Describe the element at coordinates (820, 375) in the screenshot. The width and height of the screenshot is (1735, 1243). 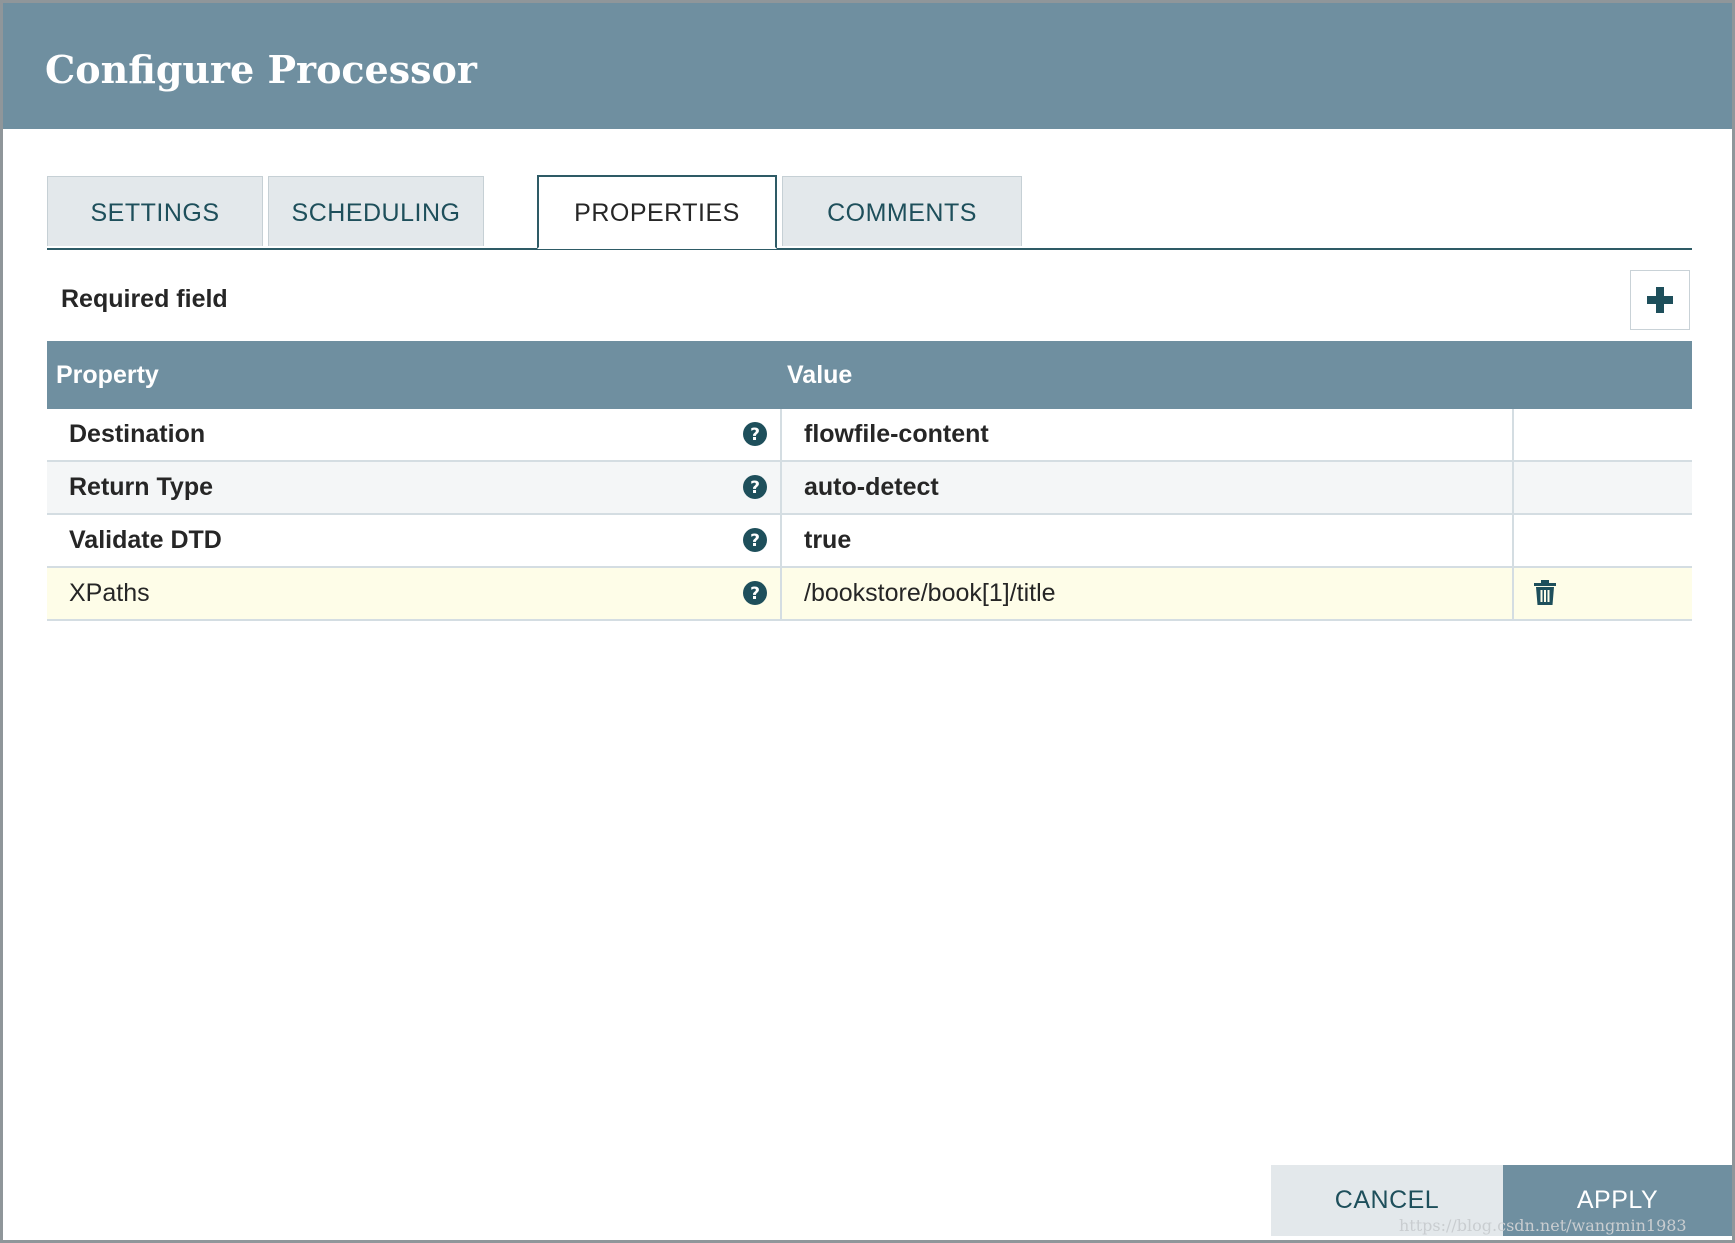
I see `column-header-value: Value` at that location.